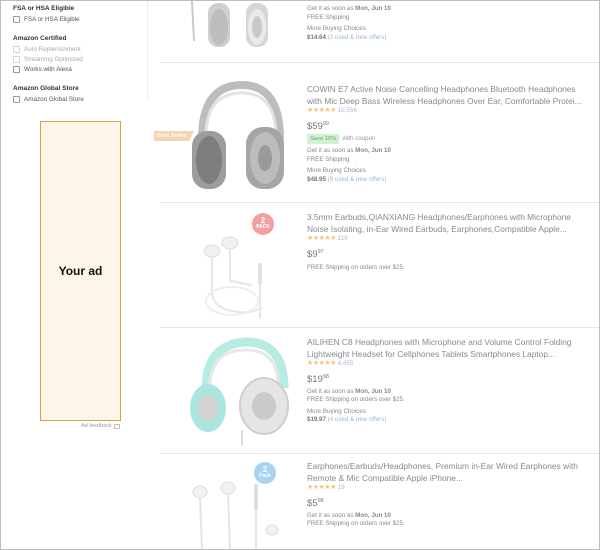  Describe the element at coordinates (96, 426) in the screenshot. I see `ad-feedback-label: Ad feedback` at that location.